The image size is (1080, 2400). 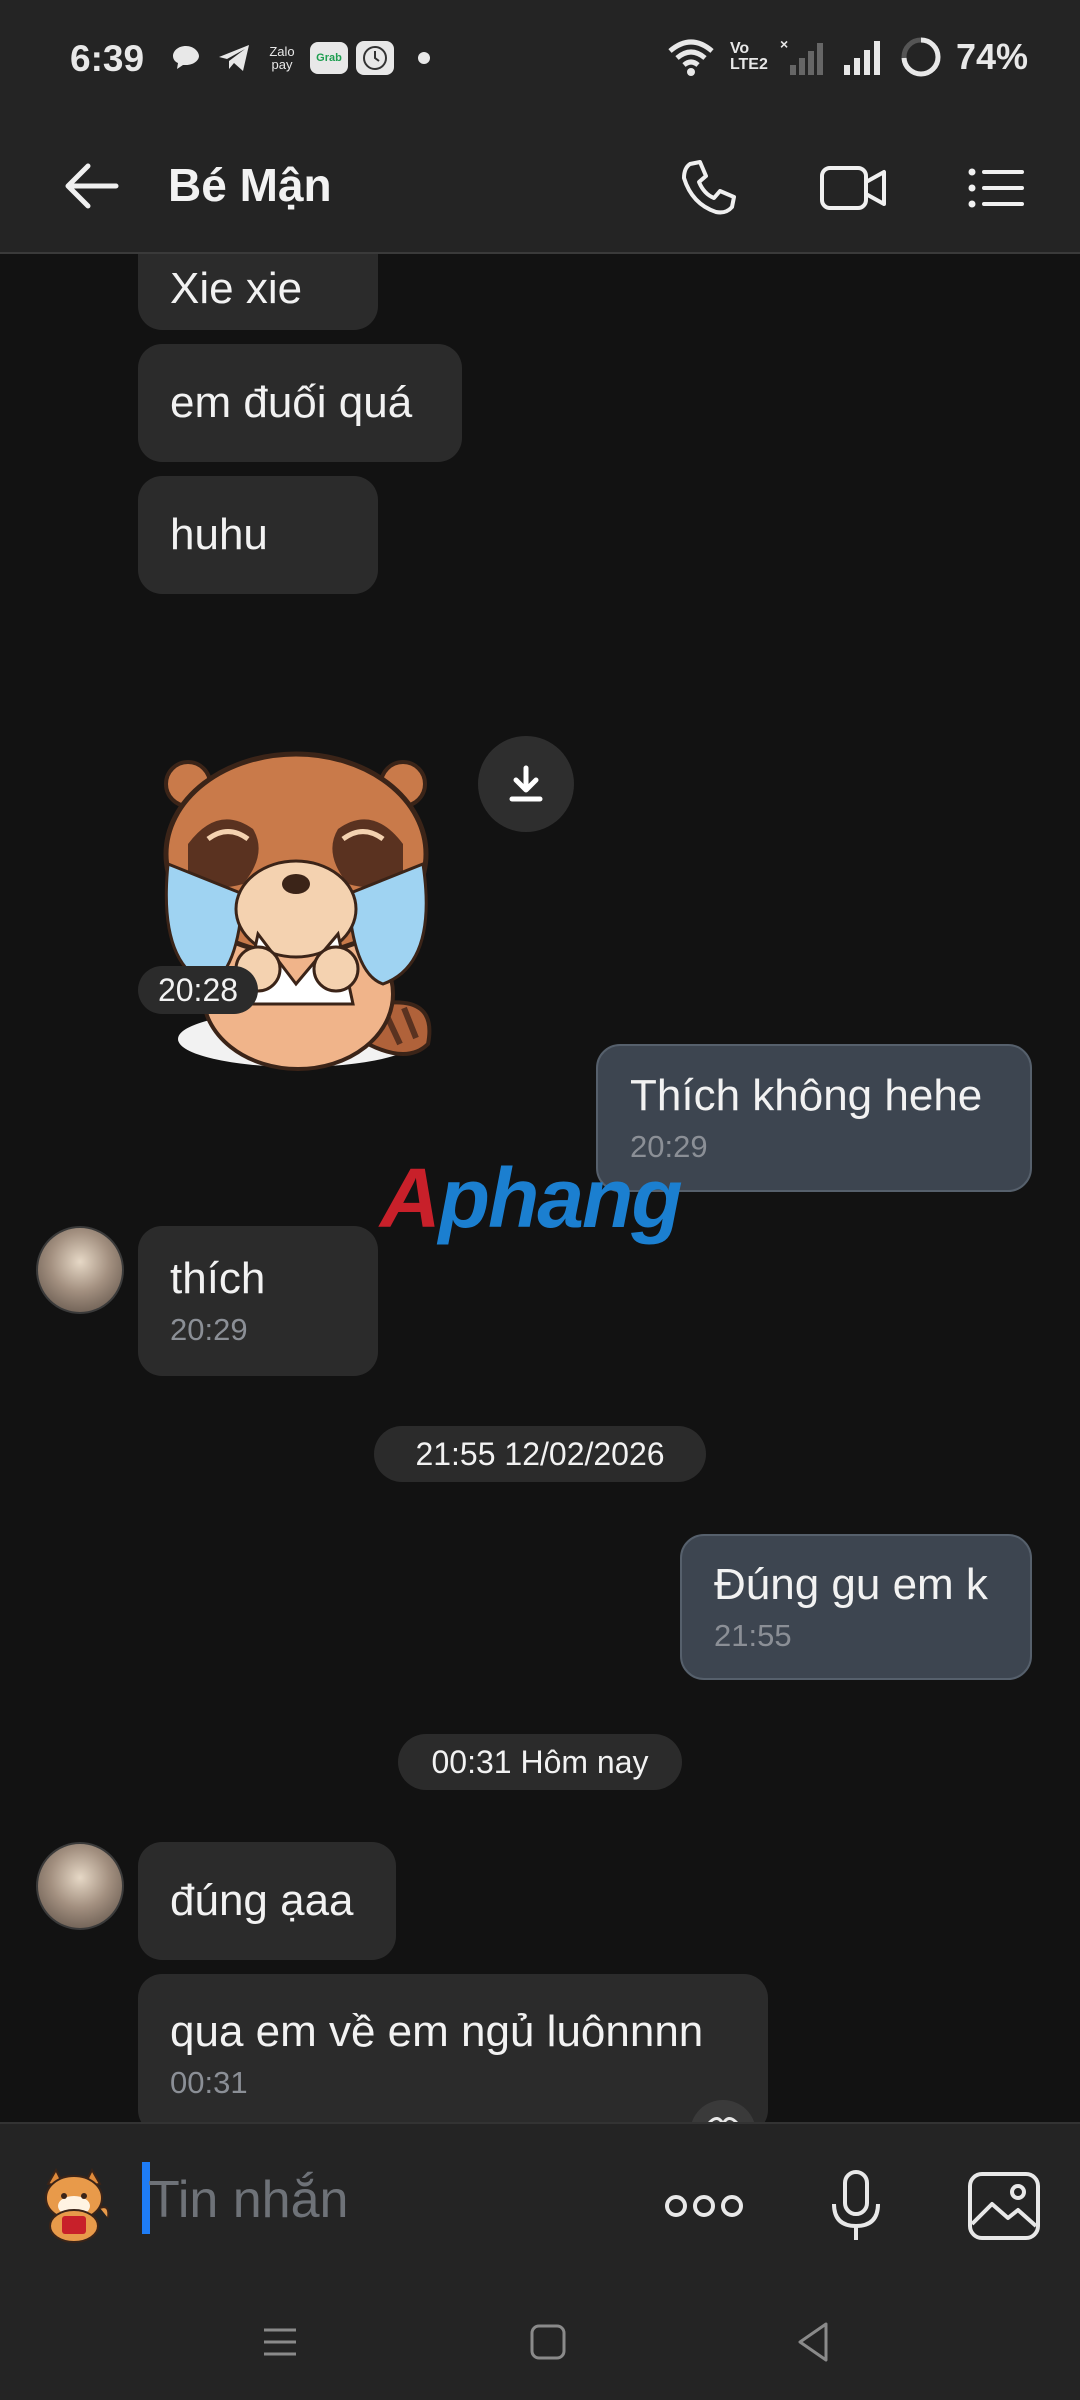 I want to click on back-arrow-icon, so click(x=92, y=186).